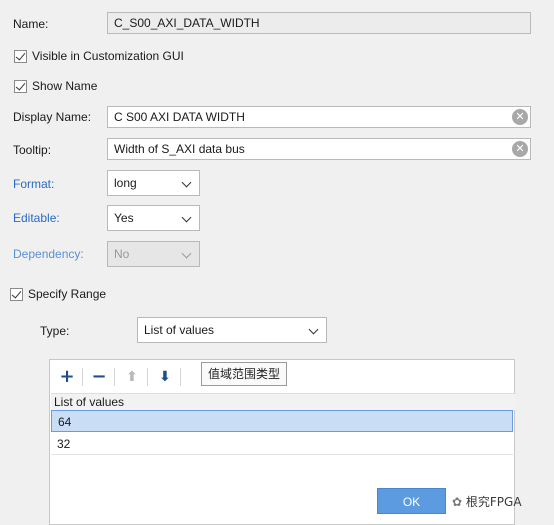 The width and height of the screenshot is (554, 525). Describe the element at coordinates (55, 331) in the screenshot. I see `range-type-label: Type:` at that location.